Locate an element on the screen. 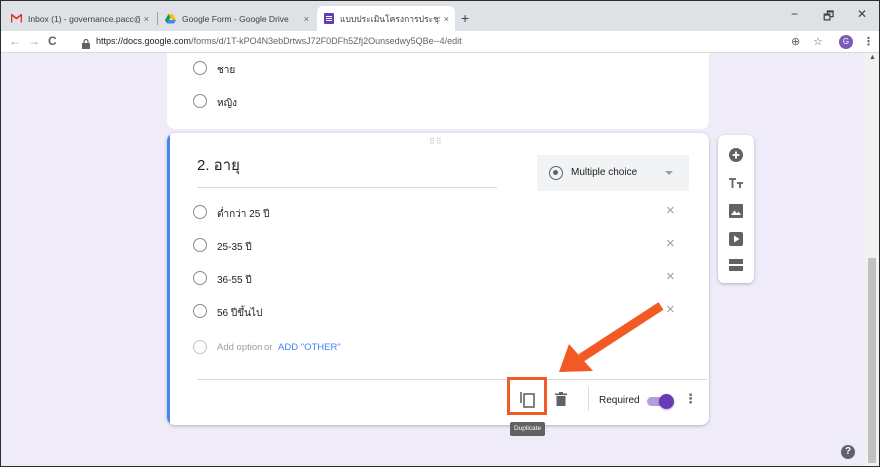  restore-button: 🗗 is located at coordinates (828, 17).